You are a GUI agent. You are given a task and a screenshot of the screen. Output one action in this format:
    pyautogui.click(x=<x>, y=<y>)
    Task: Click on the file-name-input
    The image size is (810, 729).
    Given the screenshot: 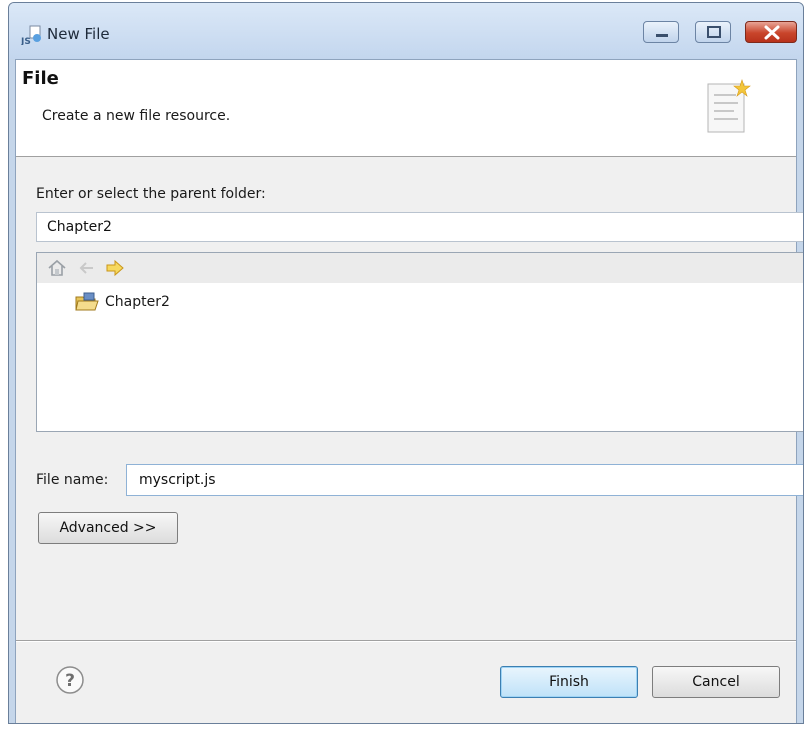 What is the action you would take?
    pyautogui.click(x=464, y=480)
    